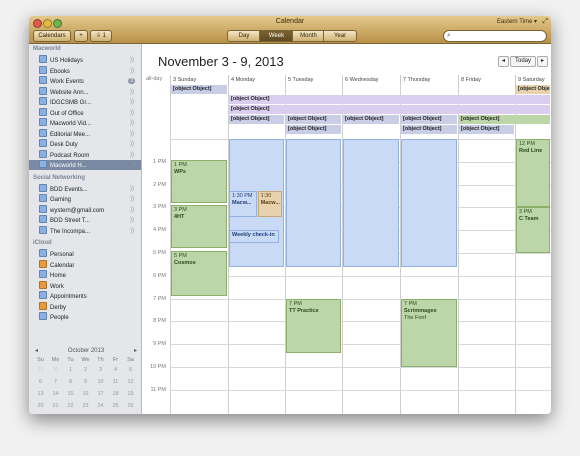 This screenshot has width=580, height=456. What do you see at coordinates (542, 61) in the screenshot?
I see `next-week-button: ▸` at bounding box center [542, 61].